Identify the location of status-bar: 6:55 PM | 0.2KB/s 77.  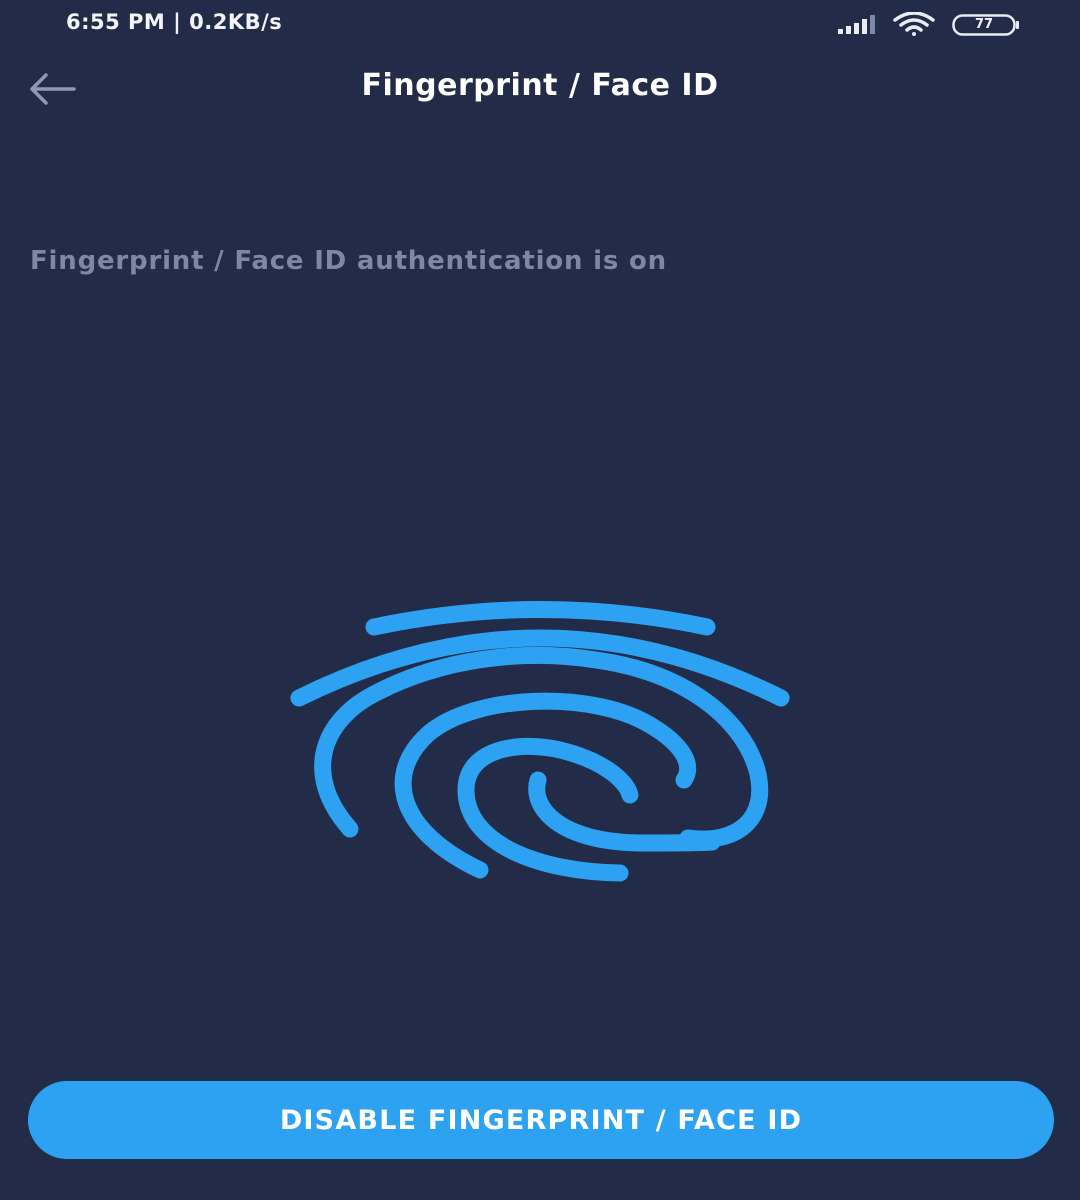
(540, 25).